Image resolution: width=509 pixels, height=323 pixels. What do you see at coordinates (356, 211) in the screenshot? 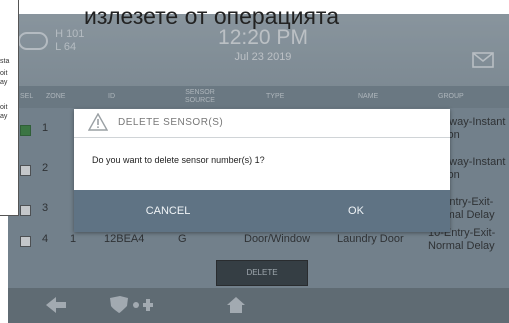
I see `ok-button: OK` at bounding box center [356, 211].